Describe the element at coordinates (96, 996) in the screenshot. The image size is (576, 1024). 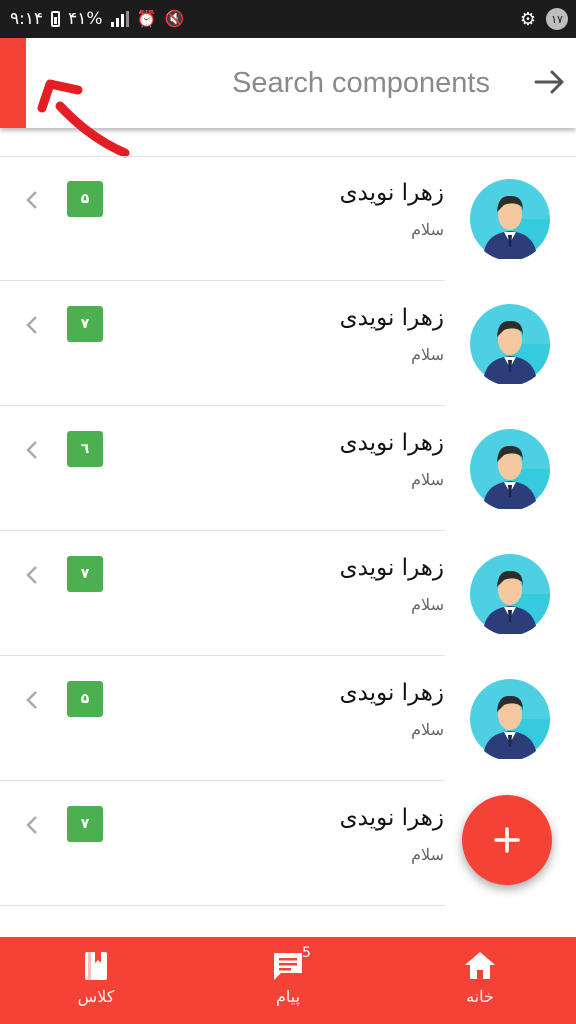
I see `nav-label-classes: کلاس` at that location.